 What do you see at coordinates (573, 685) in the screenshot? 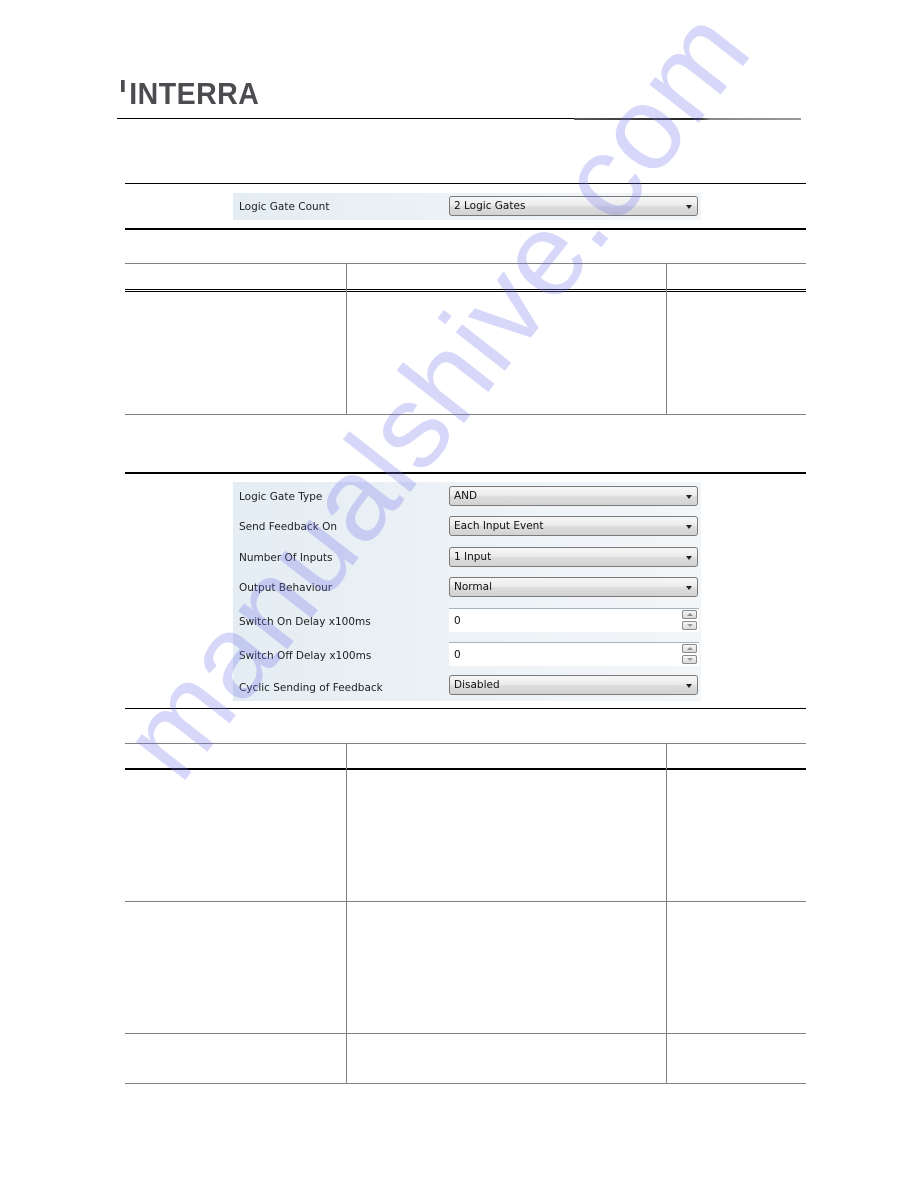
I see `cyclic-sending-dropdown: Disabled` at bounding box center [573, 685].